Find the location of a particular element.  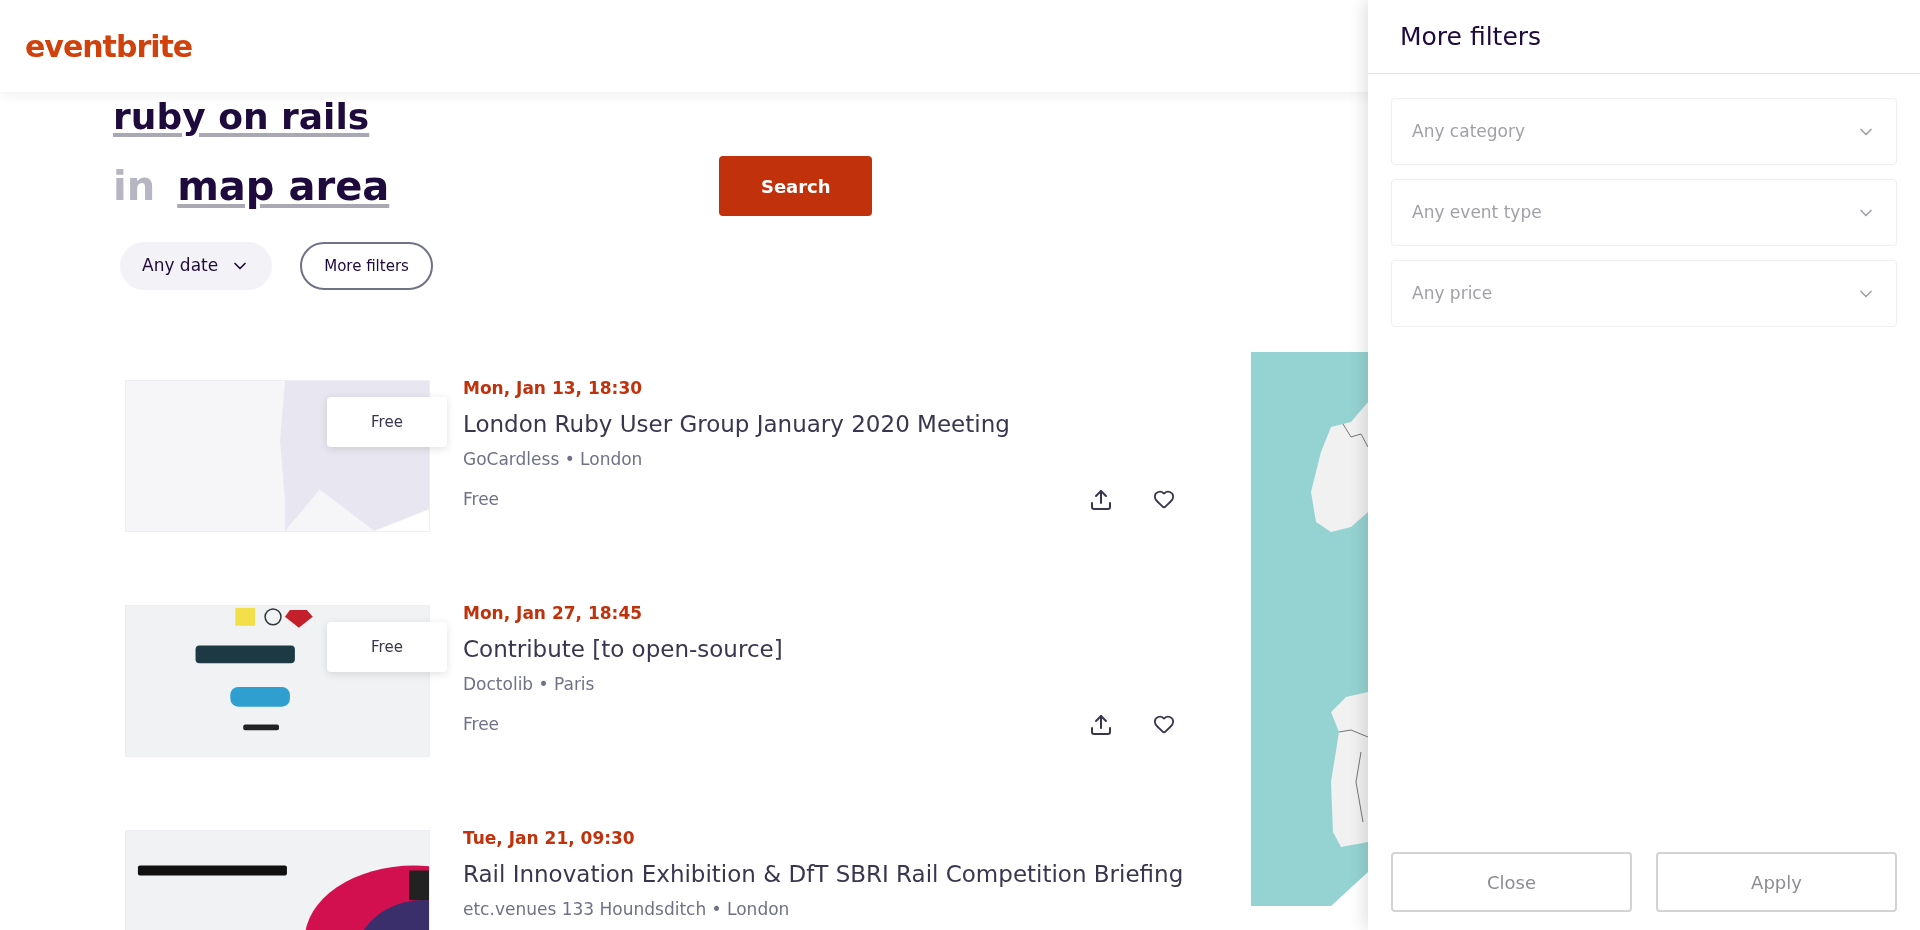

event-title: Contribute [to open-source] is located at coordinates (838, 648).